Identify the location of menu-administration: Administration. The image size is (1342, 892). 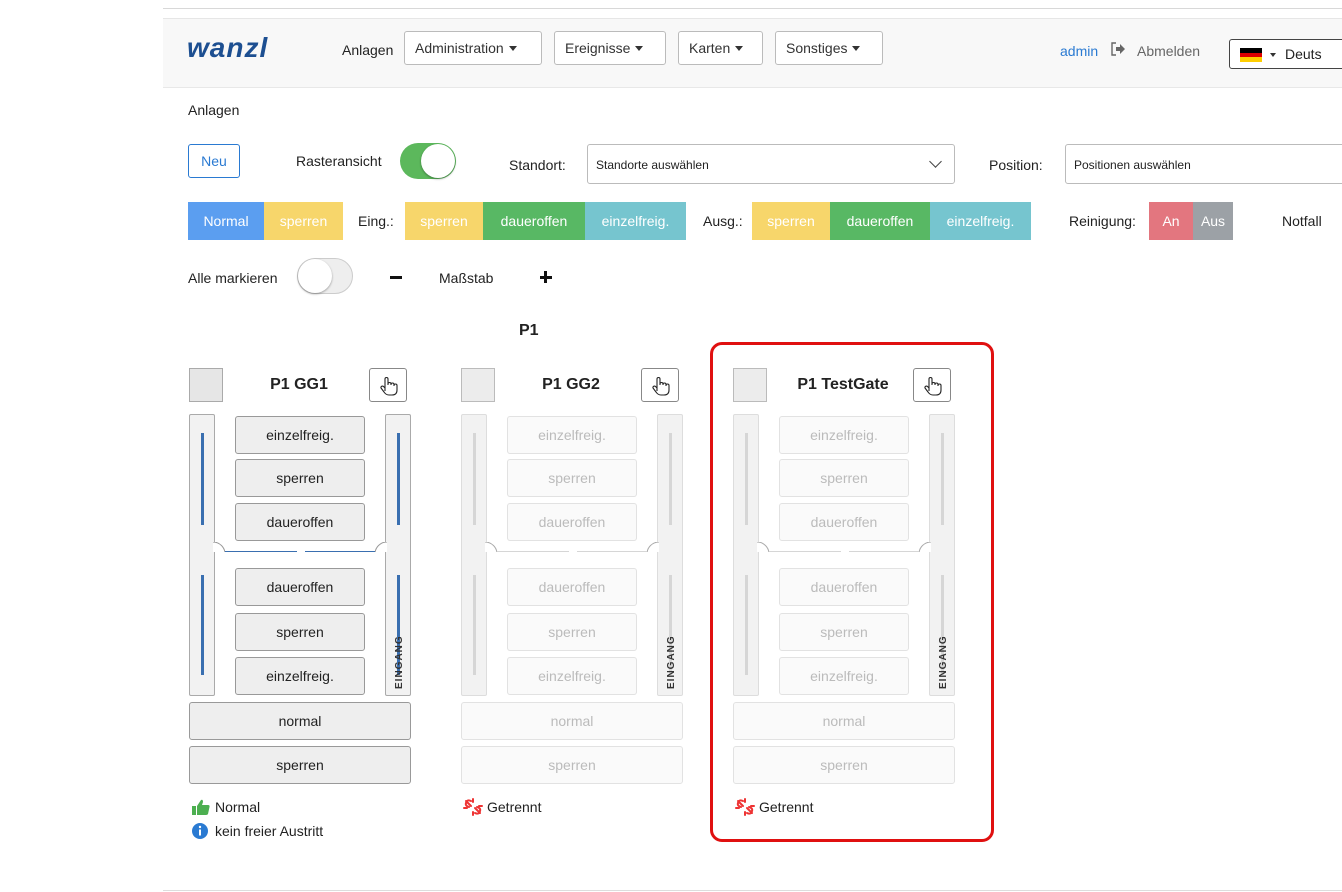
(473, 48).